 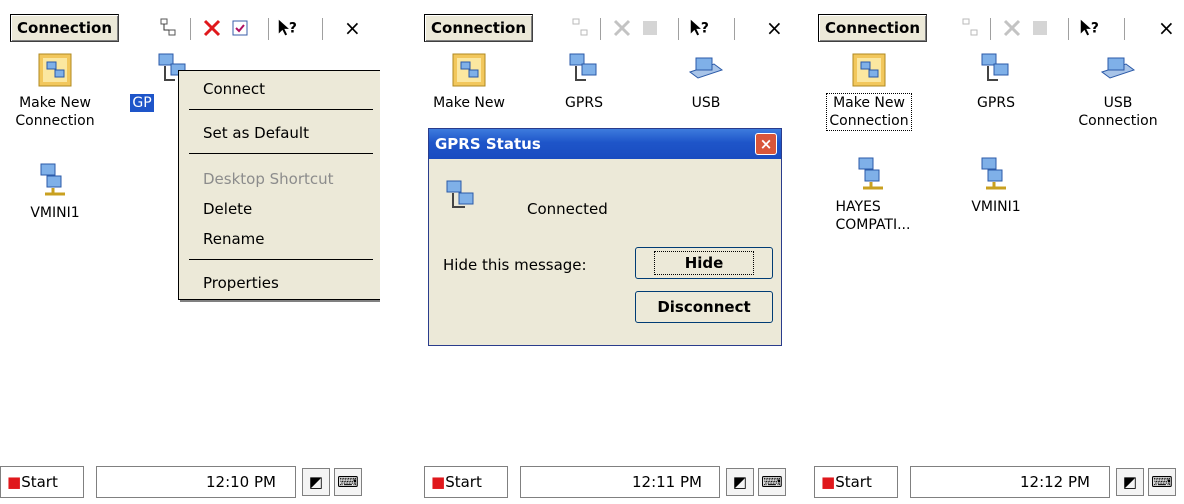 What do you see at coordinates (706, 103) in the screenshot?
I see `icon-label: USB` at bounding box center [706, 103].